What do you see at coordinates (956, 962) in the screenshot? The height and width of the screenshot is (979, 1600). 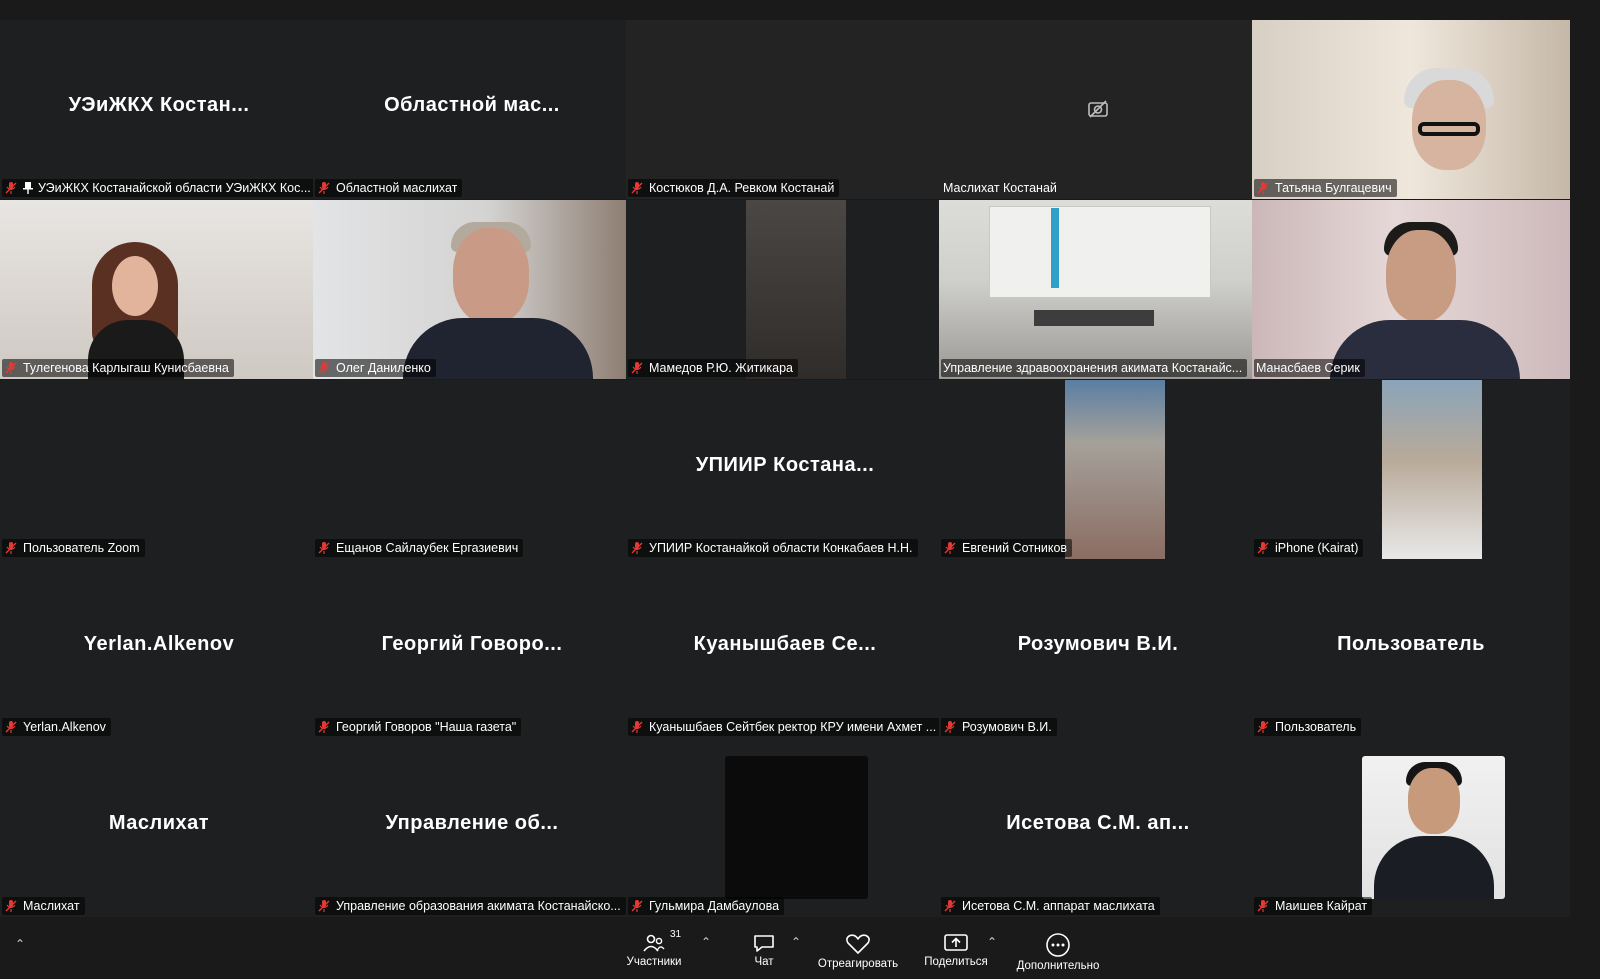 I see `share-label: Поделиться` at bounding box center [956, 962].